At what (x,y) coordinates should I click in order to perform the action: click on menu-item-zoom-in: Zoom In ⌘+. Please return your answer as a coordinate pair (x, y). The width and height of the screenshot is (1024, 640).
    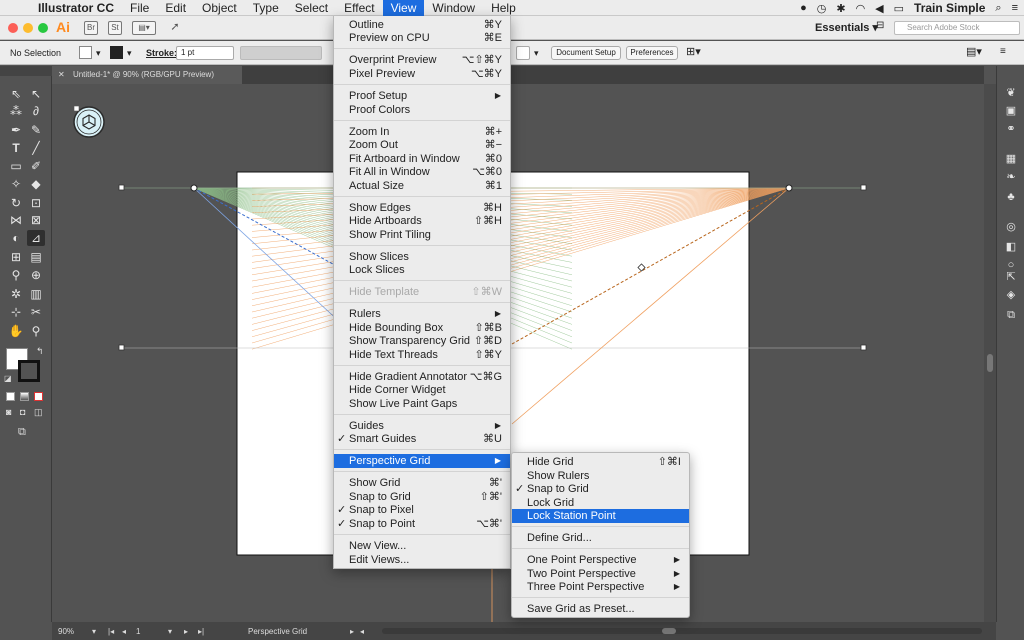
    Looking at the image, I should click on (422, 132).